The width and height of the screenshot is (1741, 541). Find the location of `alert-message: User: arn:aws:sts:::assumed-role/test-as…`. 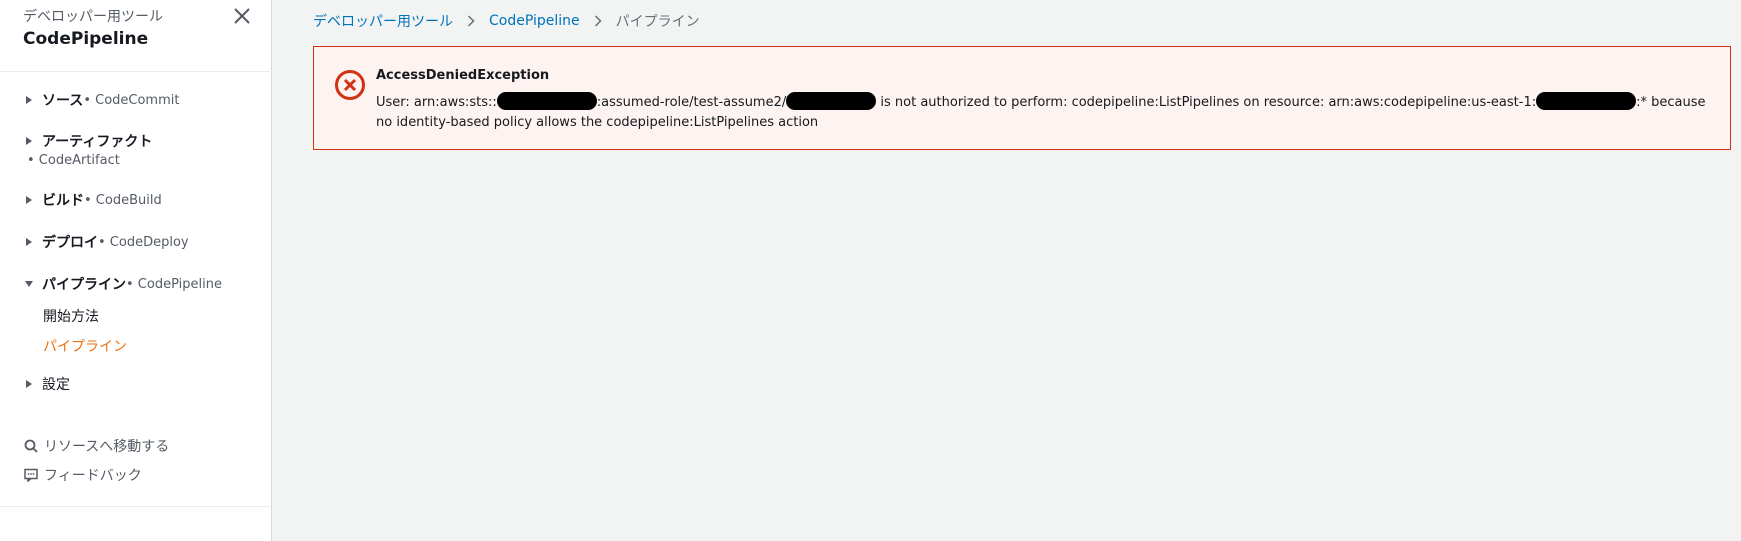

alert-message: User: arn:aws:sts:::assumed-role/test-as… is located at coordinates (1046, 112).